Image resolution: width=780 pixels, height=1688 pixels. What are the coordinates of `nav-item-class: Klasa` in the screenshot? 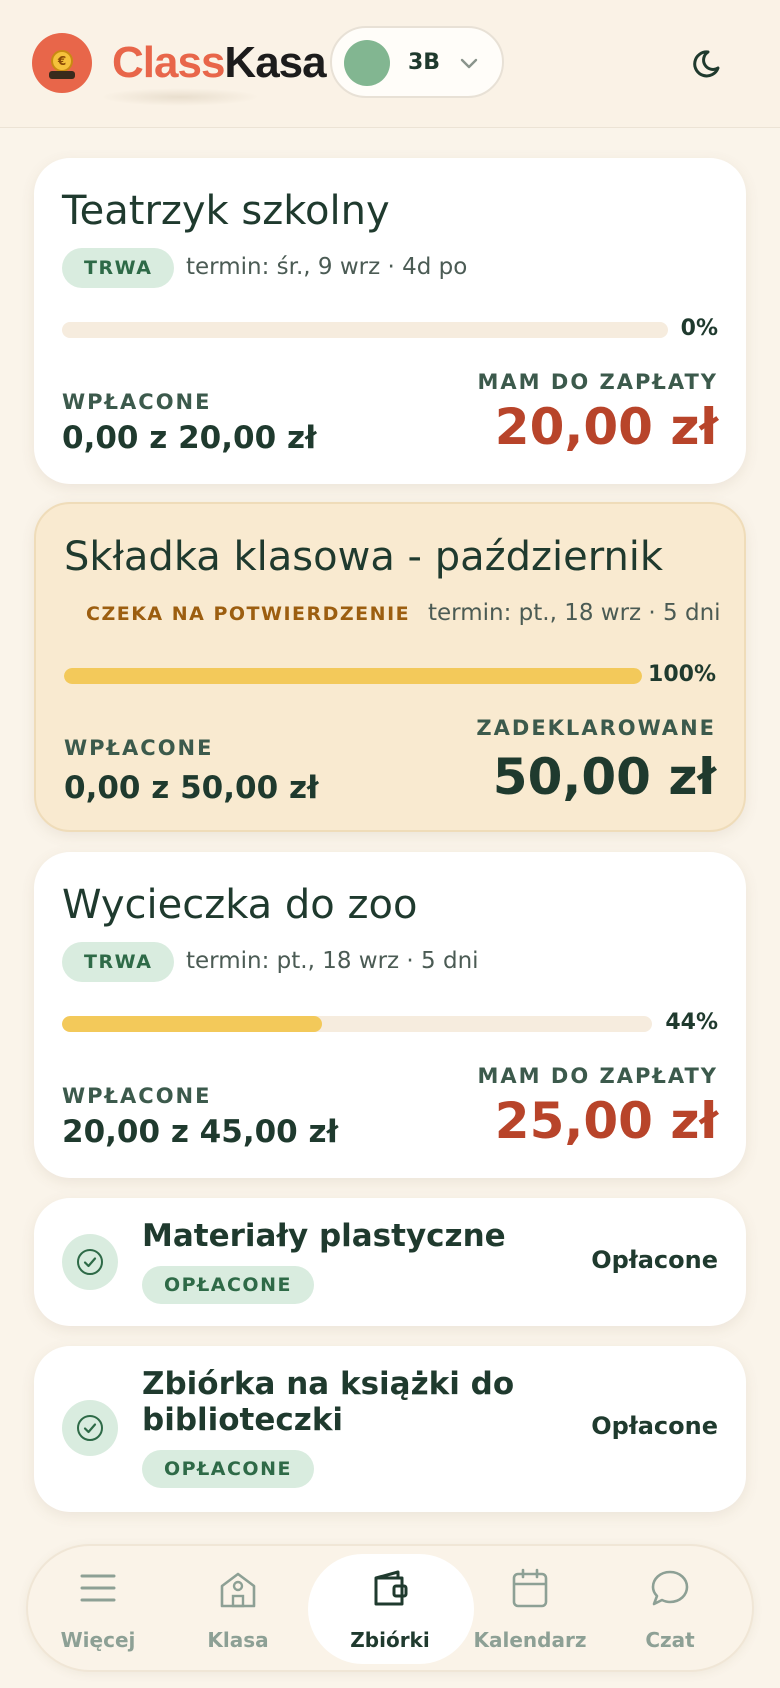 It's located at (238, 1608).